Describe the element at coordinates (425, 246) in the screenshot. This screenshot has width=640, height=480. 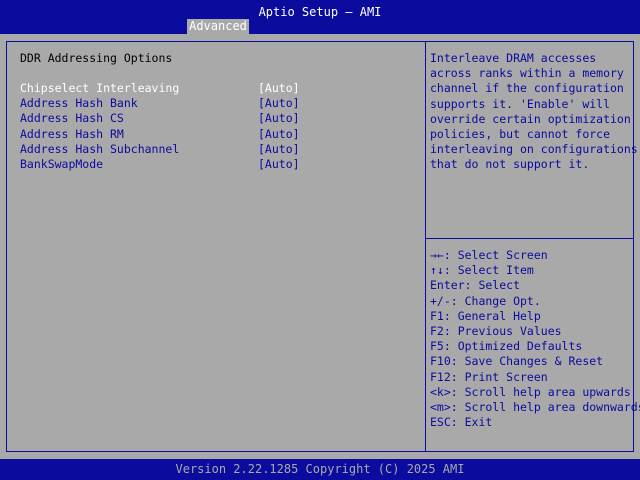
I see `panel-divider-vertical` at that location.